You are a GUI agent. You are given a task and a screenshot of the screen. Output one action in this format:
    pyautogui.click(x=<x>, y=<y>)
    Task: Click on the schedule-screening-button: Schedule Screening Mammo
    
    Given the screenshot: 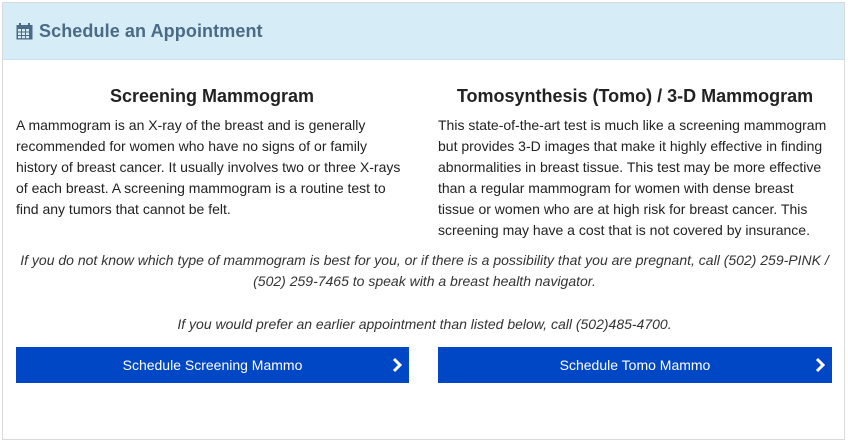 What is the action you would take?
    pyautogui.click(x=212, y=365)
    